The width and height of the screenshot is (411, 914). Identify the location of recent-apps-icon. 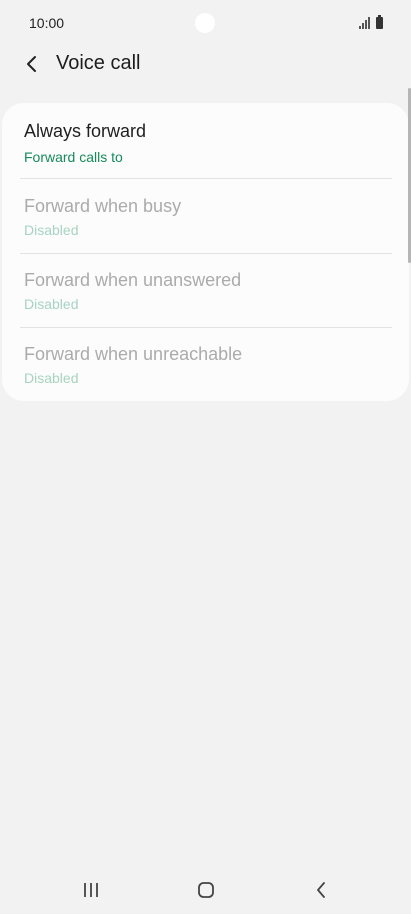
(91, 890).